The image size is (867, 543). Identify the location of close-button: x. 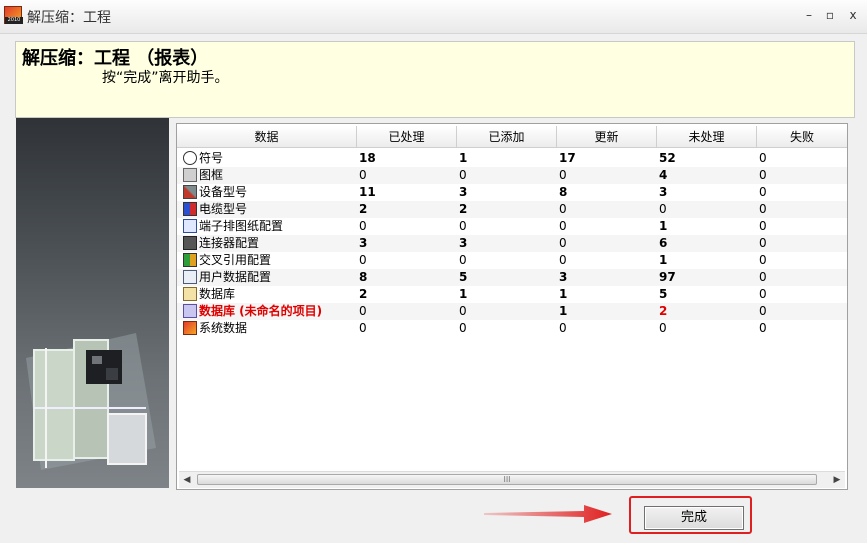
(853, 15).